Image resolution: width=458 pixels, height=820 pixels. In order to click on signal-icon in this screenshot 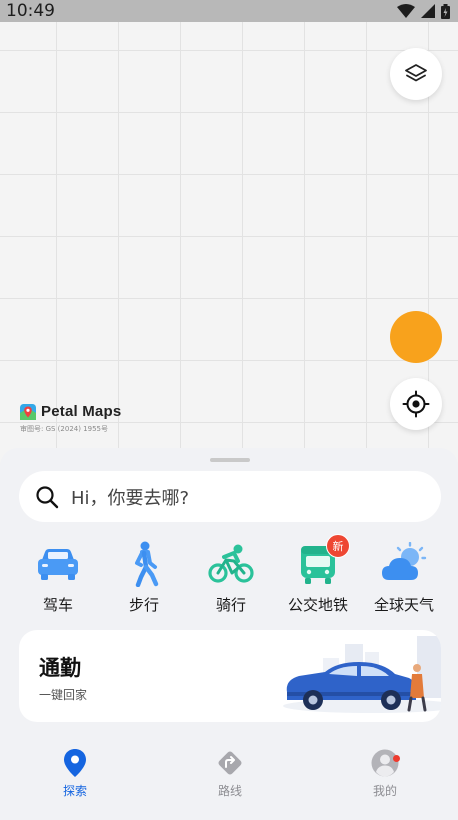, I will do `click(428, 11)`.